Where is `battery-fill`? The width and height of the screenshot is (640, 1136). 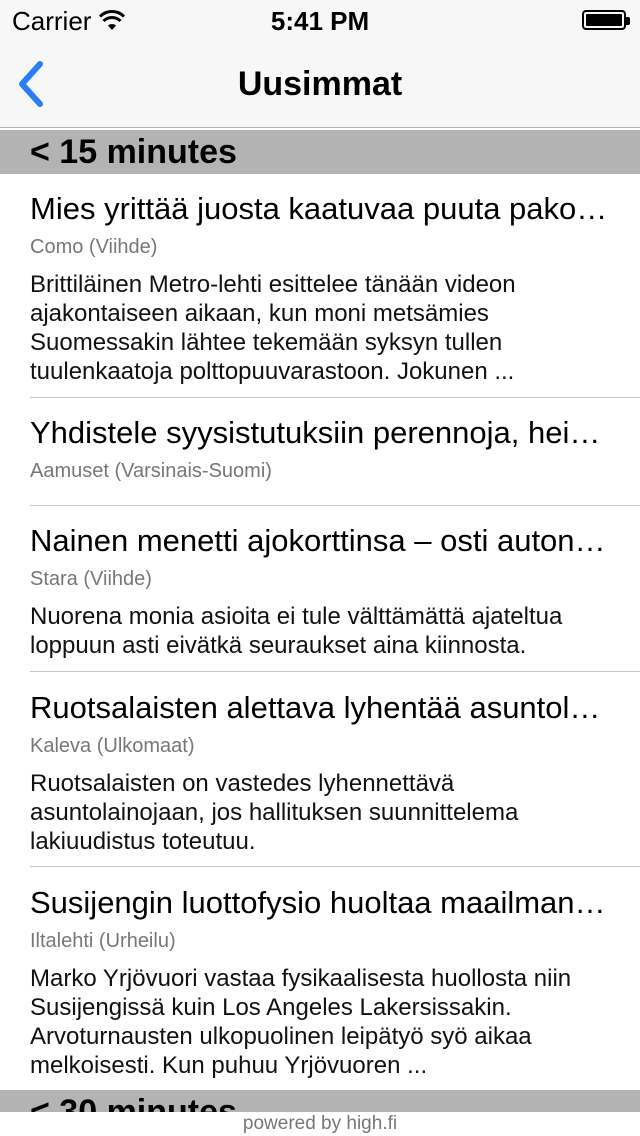 battery-fill is located at coordinates (604, 20).